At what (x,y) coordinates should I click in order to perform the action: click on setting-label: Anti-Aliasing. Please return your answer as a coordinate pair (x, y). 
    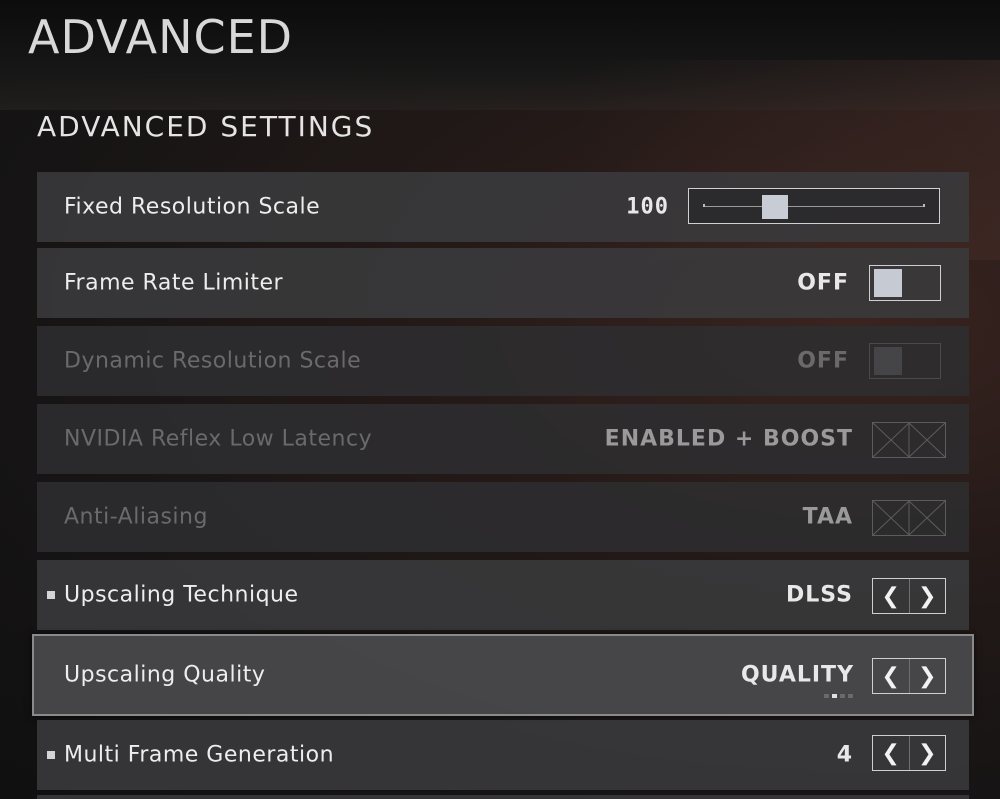
    Looking at the image, I should click on (136, 517).